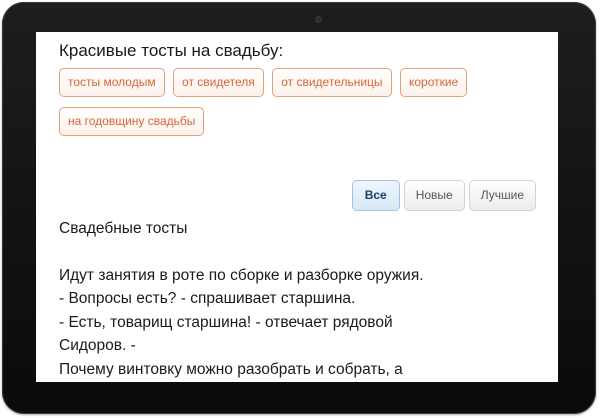 Image resolution: width=600 pixels, height=418 pixels. What do you see at coordinates (318, 19) in the screenshot?
I see `front-camera-icon` at bounding box center [318, 19].